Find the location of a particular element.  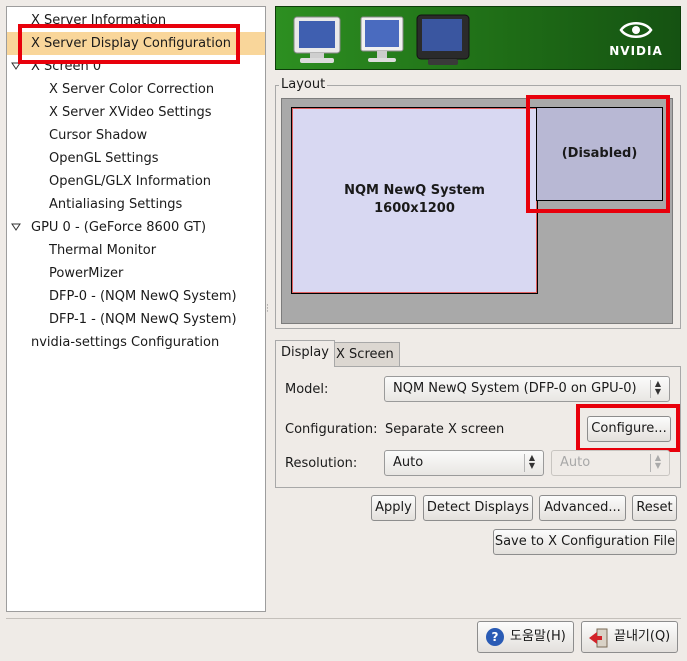

tree-item-thermal-monitor: Thermal Monitor is located at coordinates (136, 250).